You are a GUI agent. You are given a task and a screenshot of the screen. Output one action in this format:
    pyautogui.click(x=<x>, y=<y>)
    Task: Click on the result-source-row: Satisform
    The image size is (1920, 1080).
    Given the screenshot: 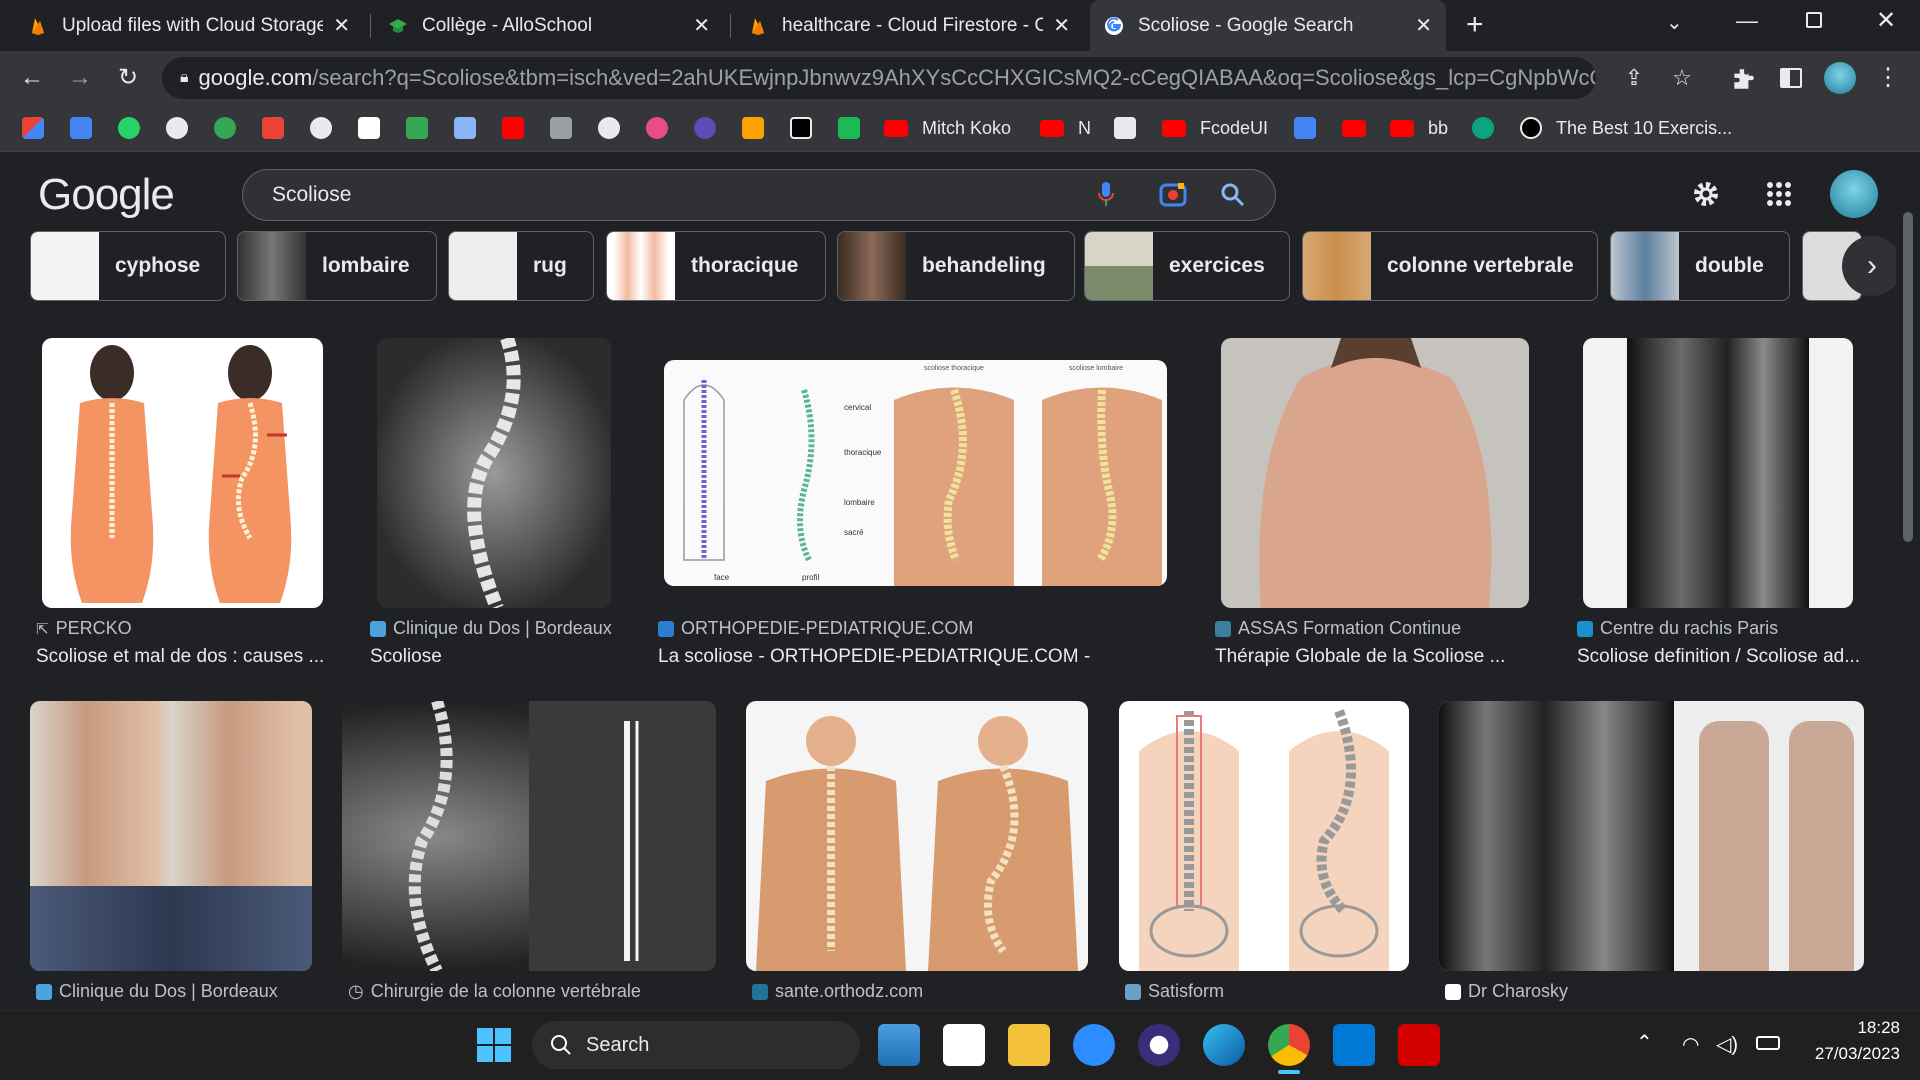 What is the action you would take?
    pyautogui.click(x=1174, y=991)
    